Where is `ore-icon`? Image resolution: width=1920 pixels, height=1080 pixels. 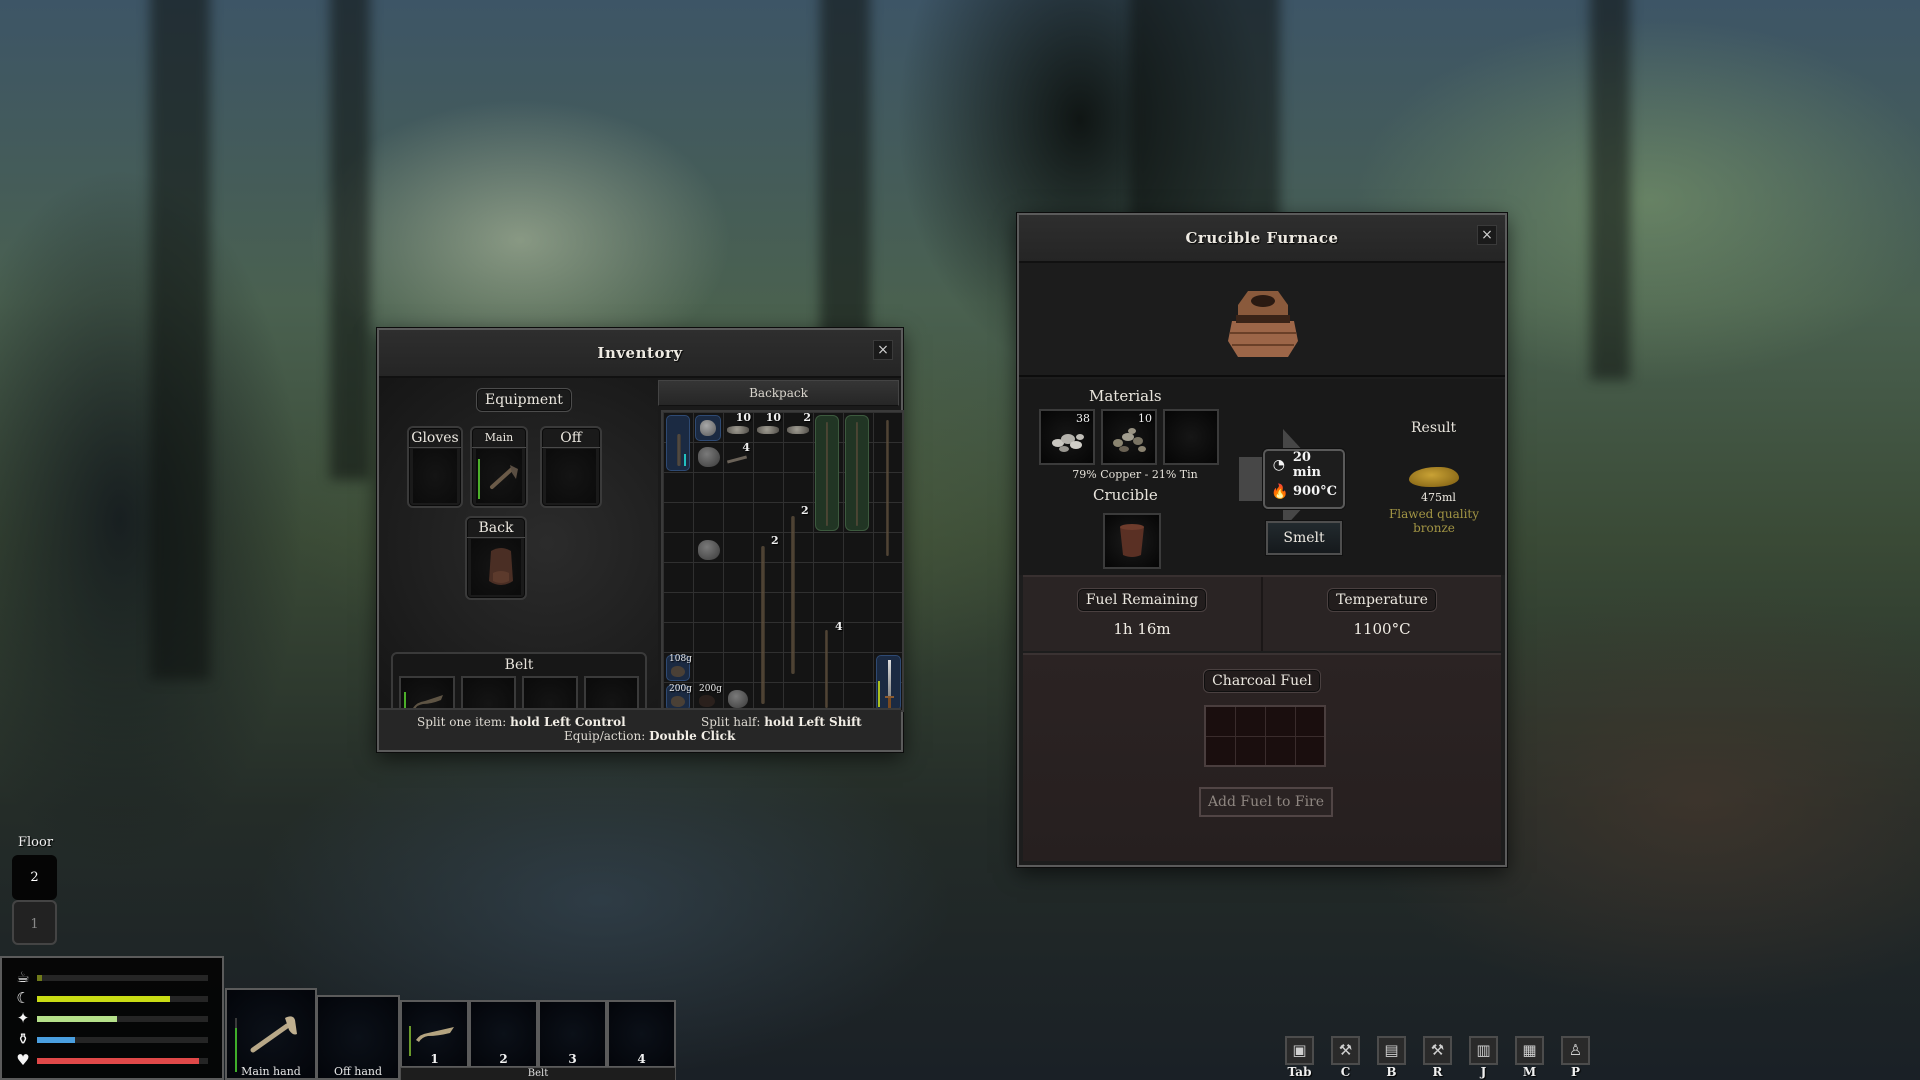 ore-icon is located at coordinates (798, 430).